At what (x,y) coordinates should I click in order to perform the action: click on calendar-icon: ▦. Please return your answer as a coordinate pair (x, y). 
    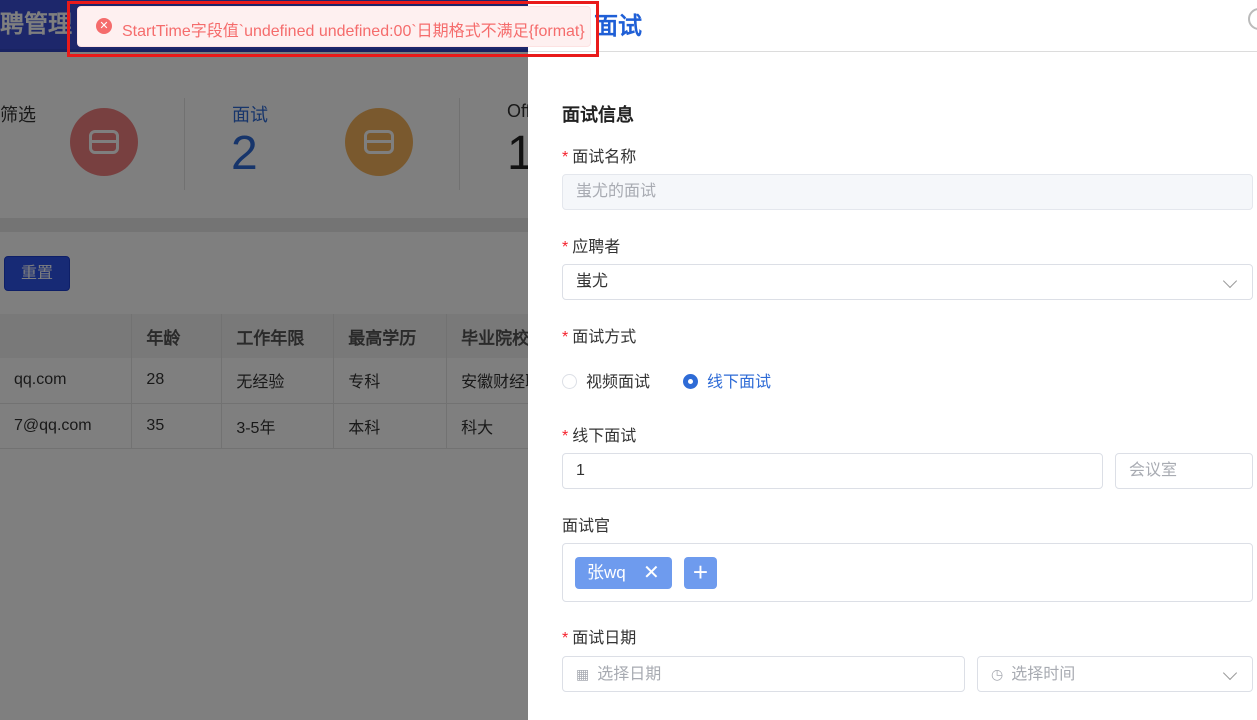
    Looking at the image, I should click on (583, 674).